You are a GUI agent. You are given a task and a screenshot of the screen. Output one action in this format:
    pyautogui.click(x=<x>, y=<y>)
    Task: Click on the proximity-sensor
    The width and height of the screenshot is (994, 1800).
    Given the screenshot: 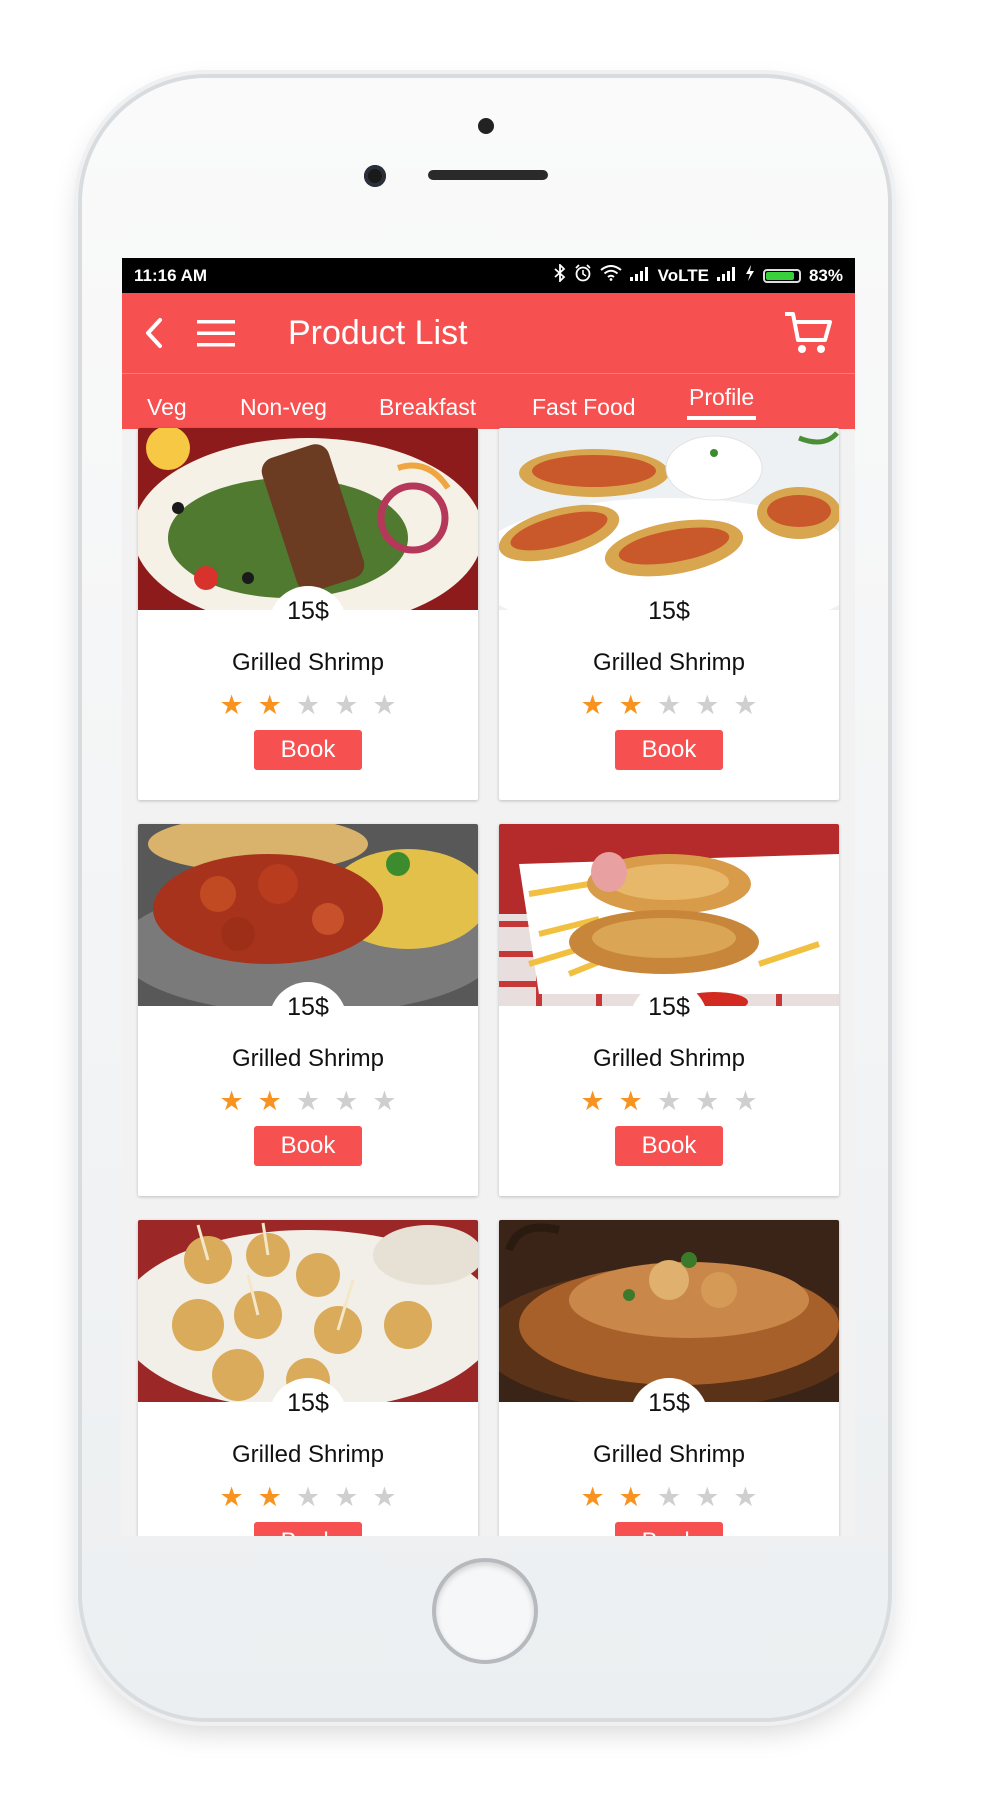 What is the action you would take?
    pyautogui.click(x=486, y=126)
    